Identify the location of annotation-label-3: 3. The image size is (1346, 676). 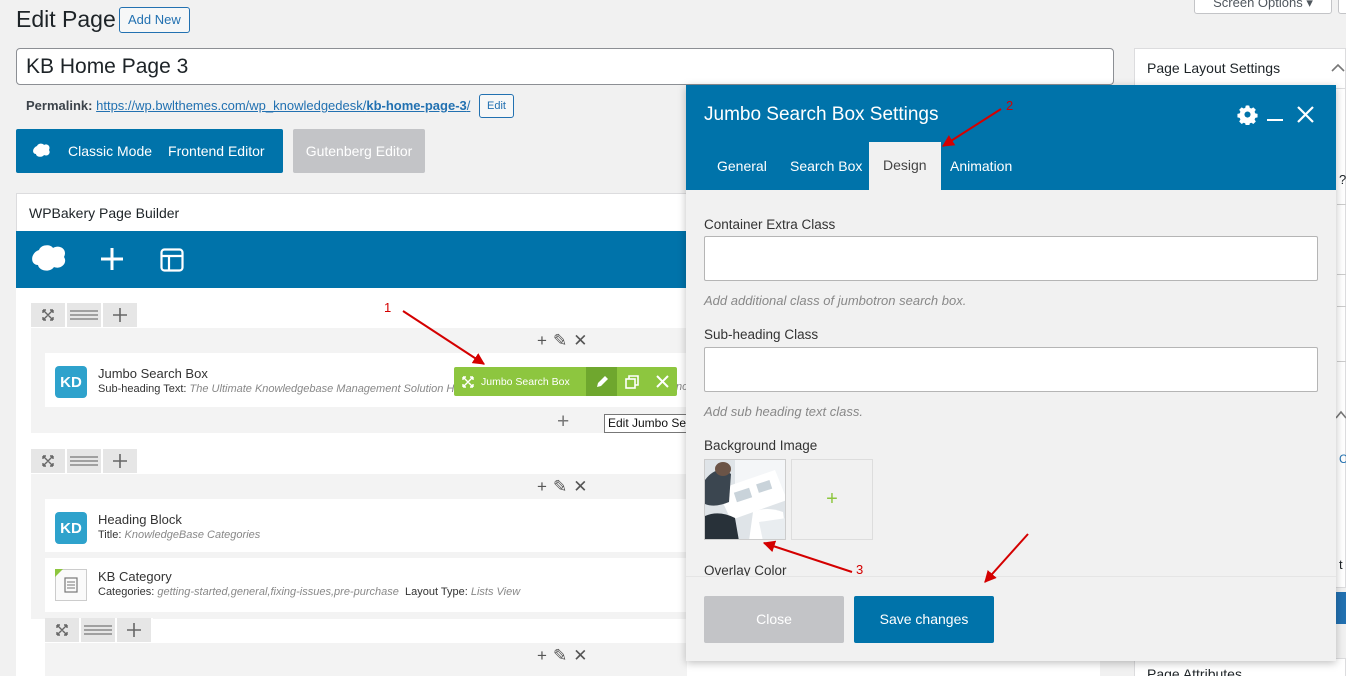
(860, 569).